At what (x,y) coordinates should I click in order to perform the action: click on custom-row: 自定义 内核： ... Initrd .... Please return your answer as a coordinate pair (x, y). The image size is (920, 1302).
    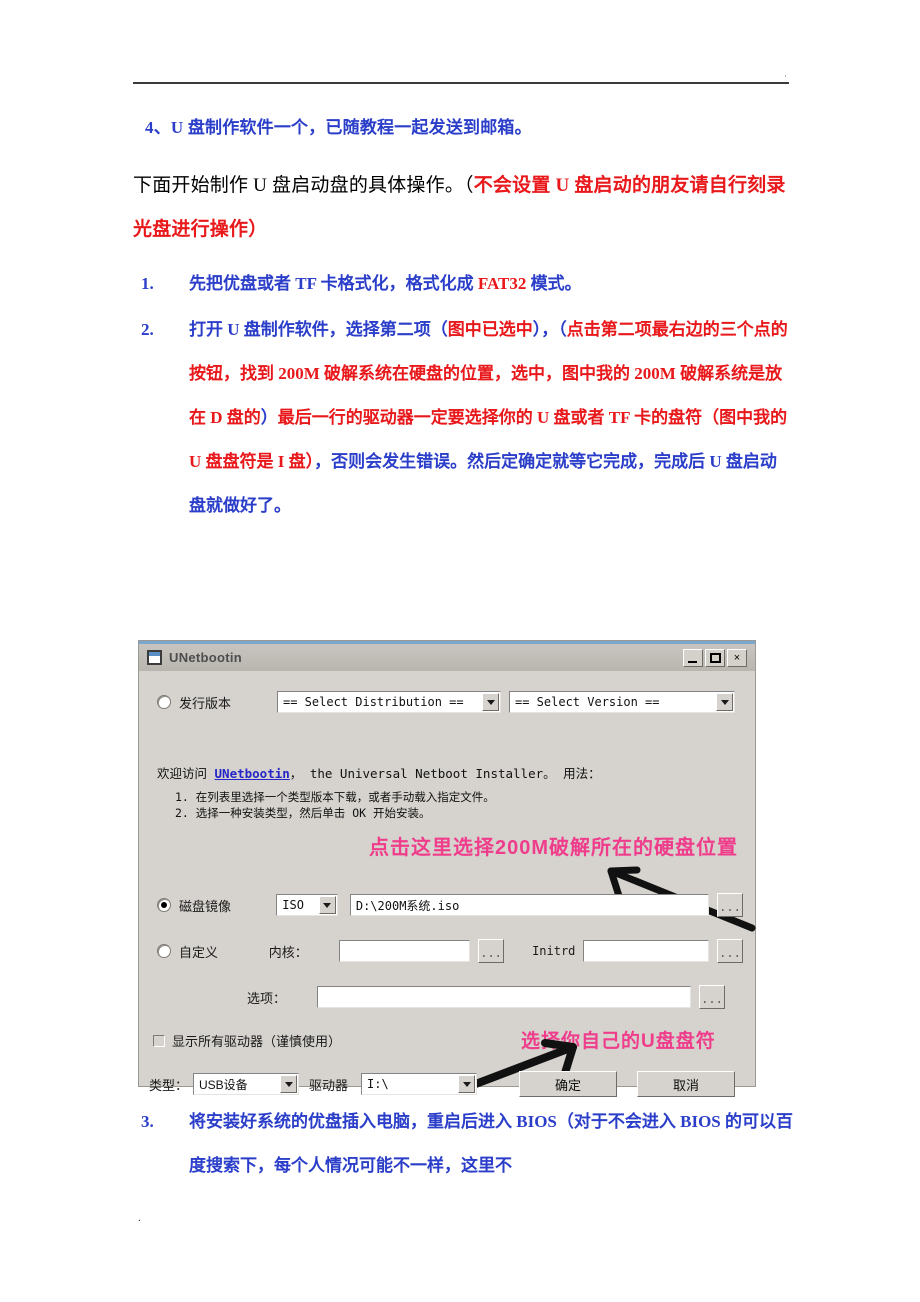
    Looking at the image, I should click on (450, 951).